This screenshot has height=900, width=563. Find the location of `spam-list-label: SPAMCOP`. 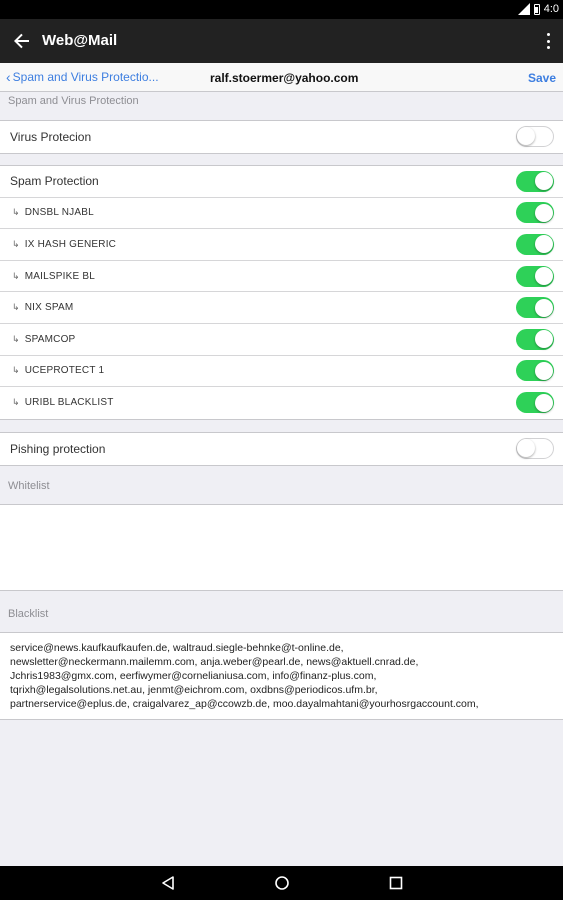

spam-list-label: SPAMCOP is located at coordinates (50, 339).